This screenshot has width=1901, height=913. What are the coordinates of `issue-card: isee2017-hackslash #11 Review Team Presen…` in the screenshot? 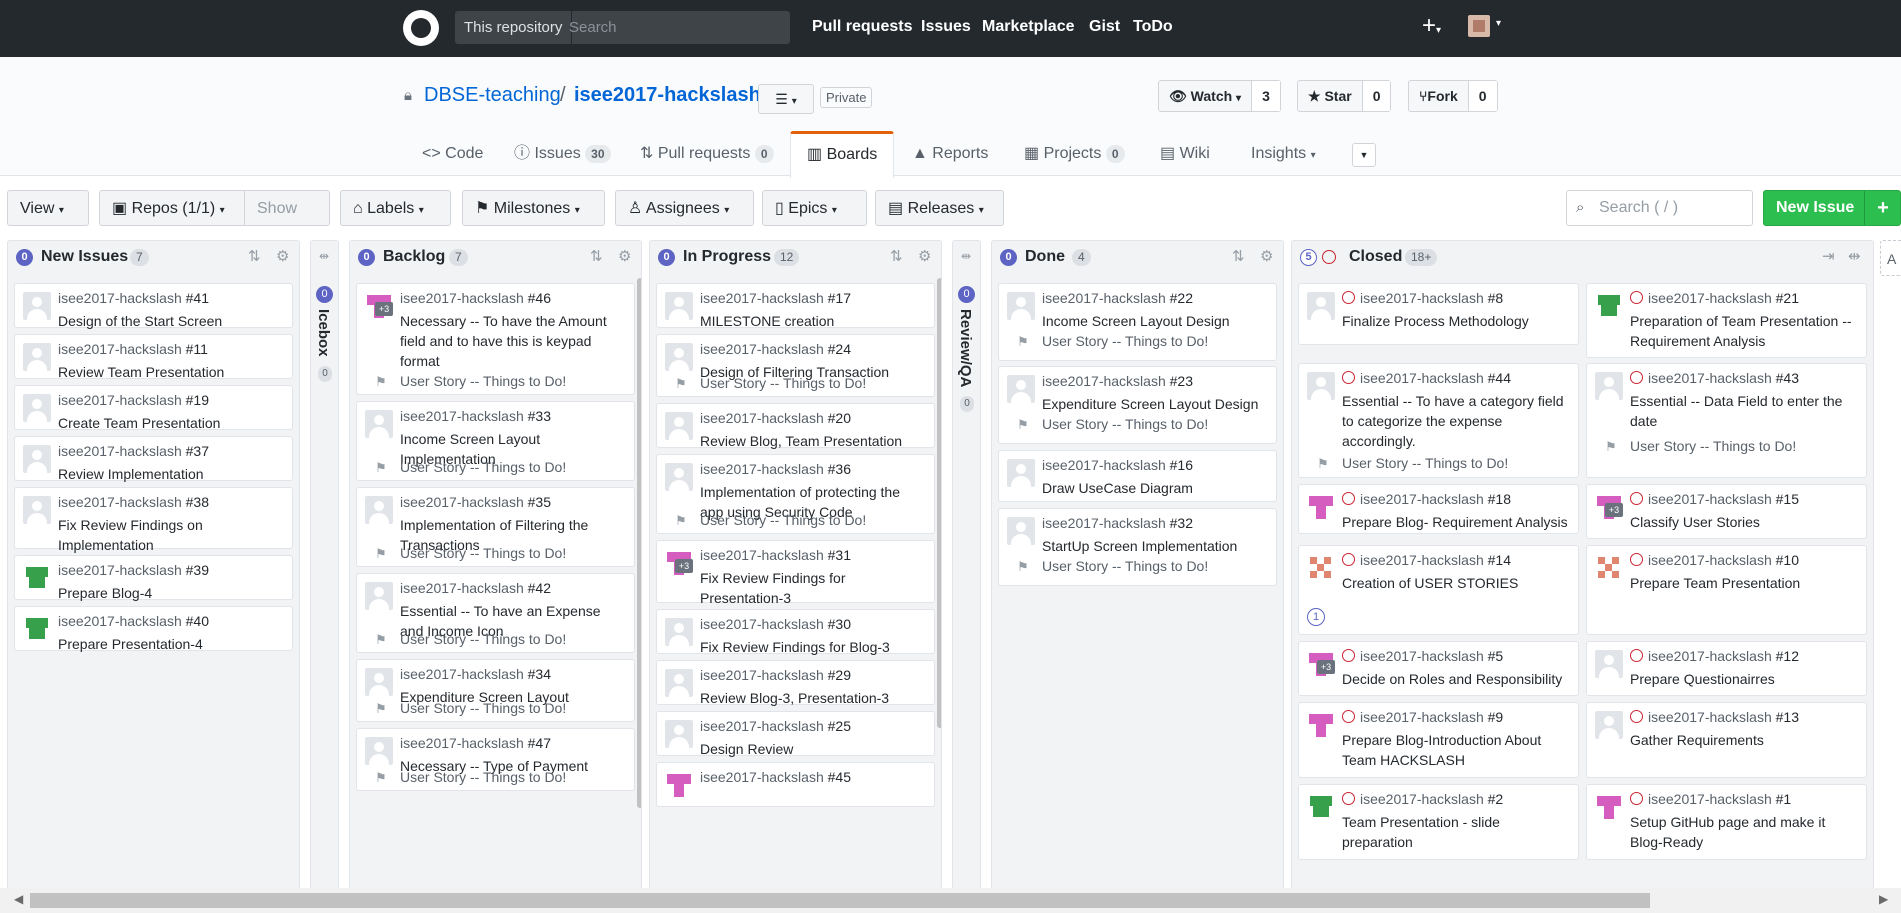 It's located at (153, 357).